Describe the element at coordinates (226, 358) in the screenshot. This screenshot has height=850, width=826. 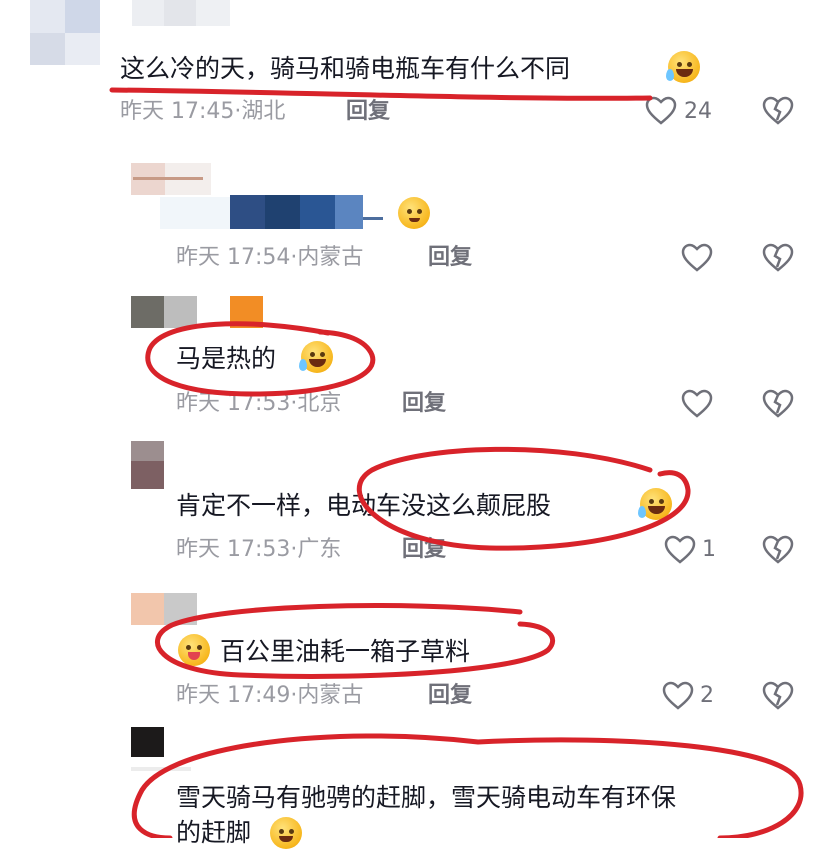
I see `comment-text: 马是热的` at that location.